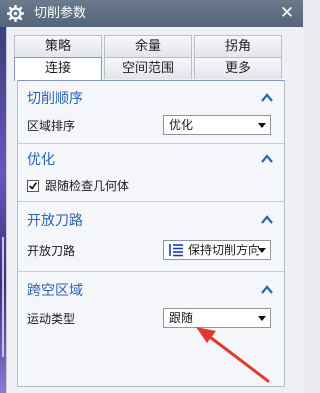 Image resolution: width=320 pixels, height=393 pixels. Describe the element at coordinates (238, 46) in the screenshot. I see `tab-corner: 拐角` at that location.